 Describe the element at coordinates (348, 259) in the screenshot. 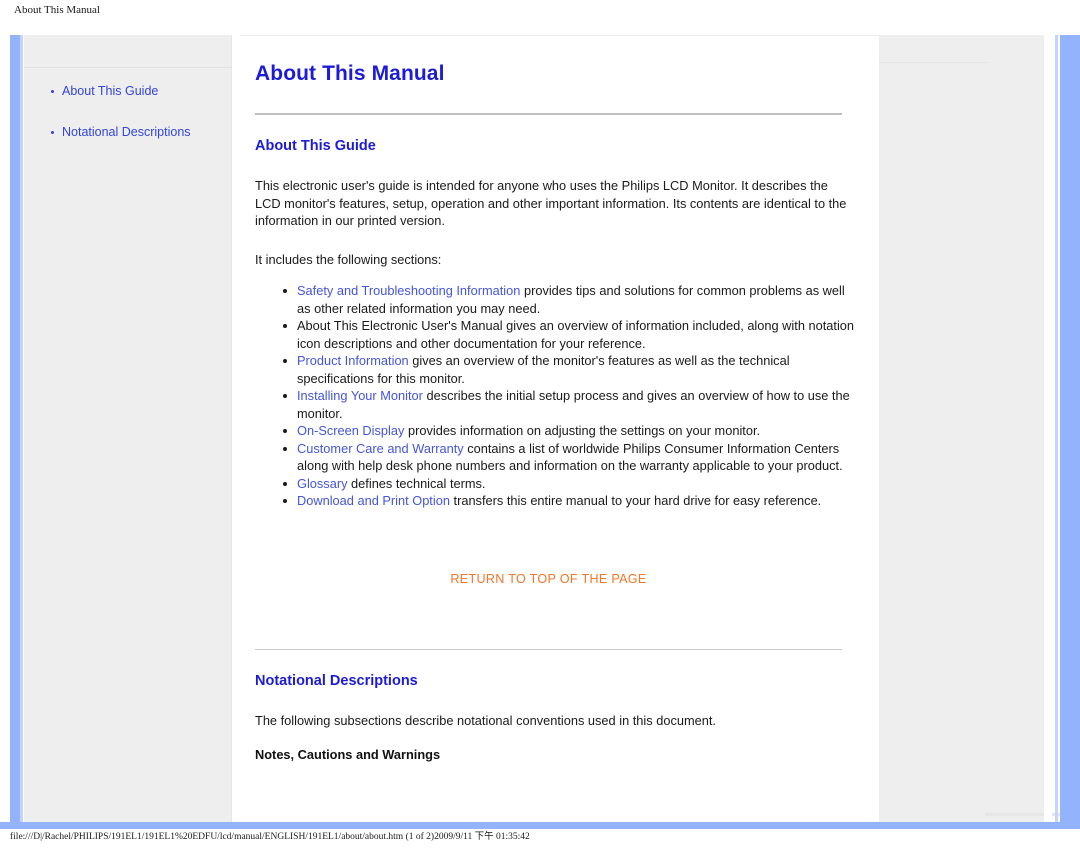

I see `about-paragraph-2: It includes the following sections:` at that location.